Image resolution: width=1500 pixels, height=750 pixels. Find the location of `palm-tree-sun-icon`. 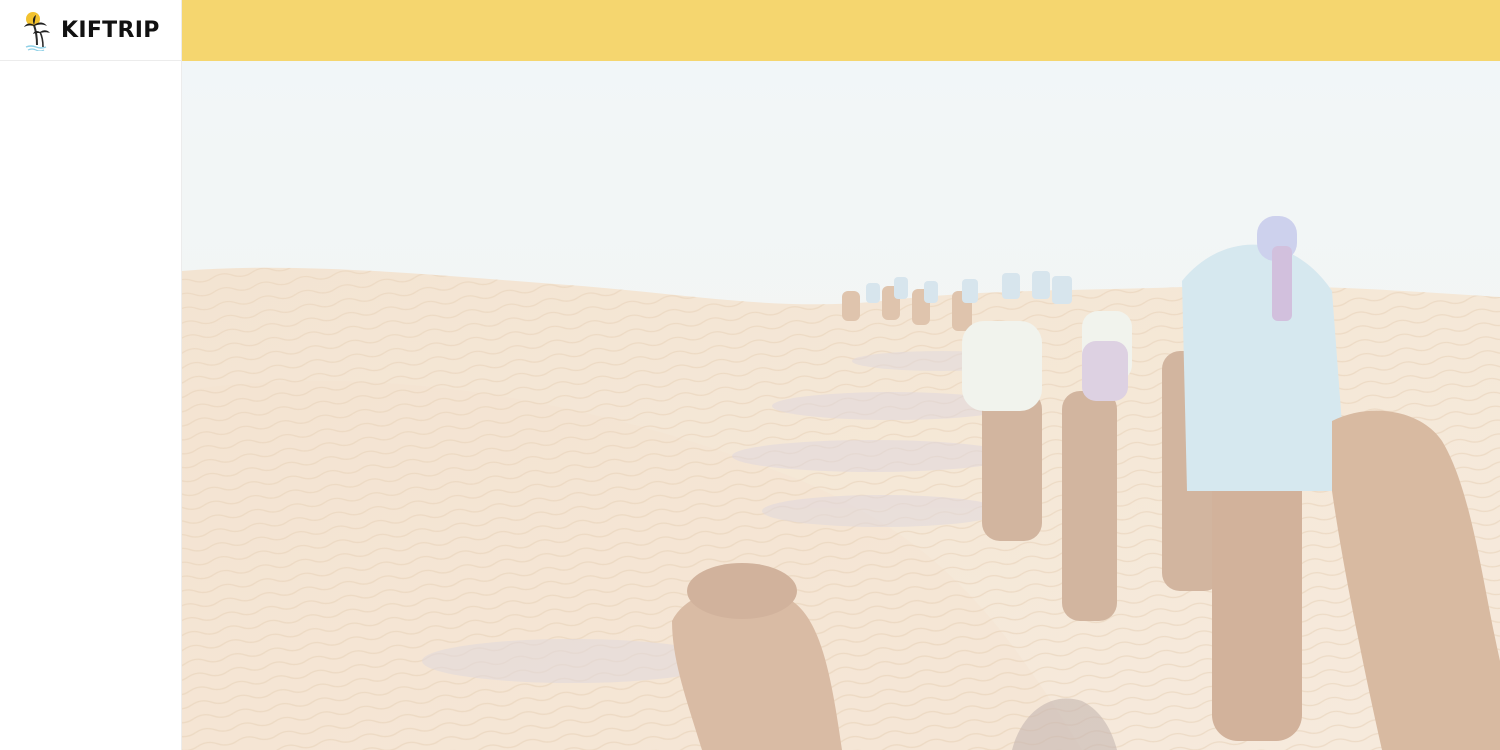

palm-tree-sun-icon is located at coordinates (37, 31).